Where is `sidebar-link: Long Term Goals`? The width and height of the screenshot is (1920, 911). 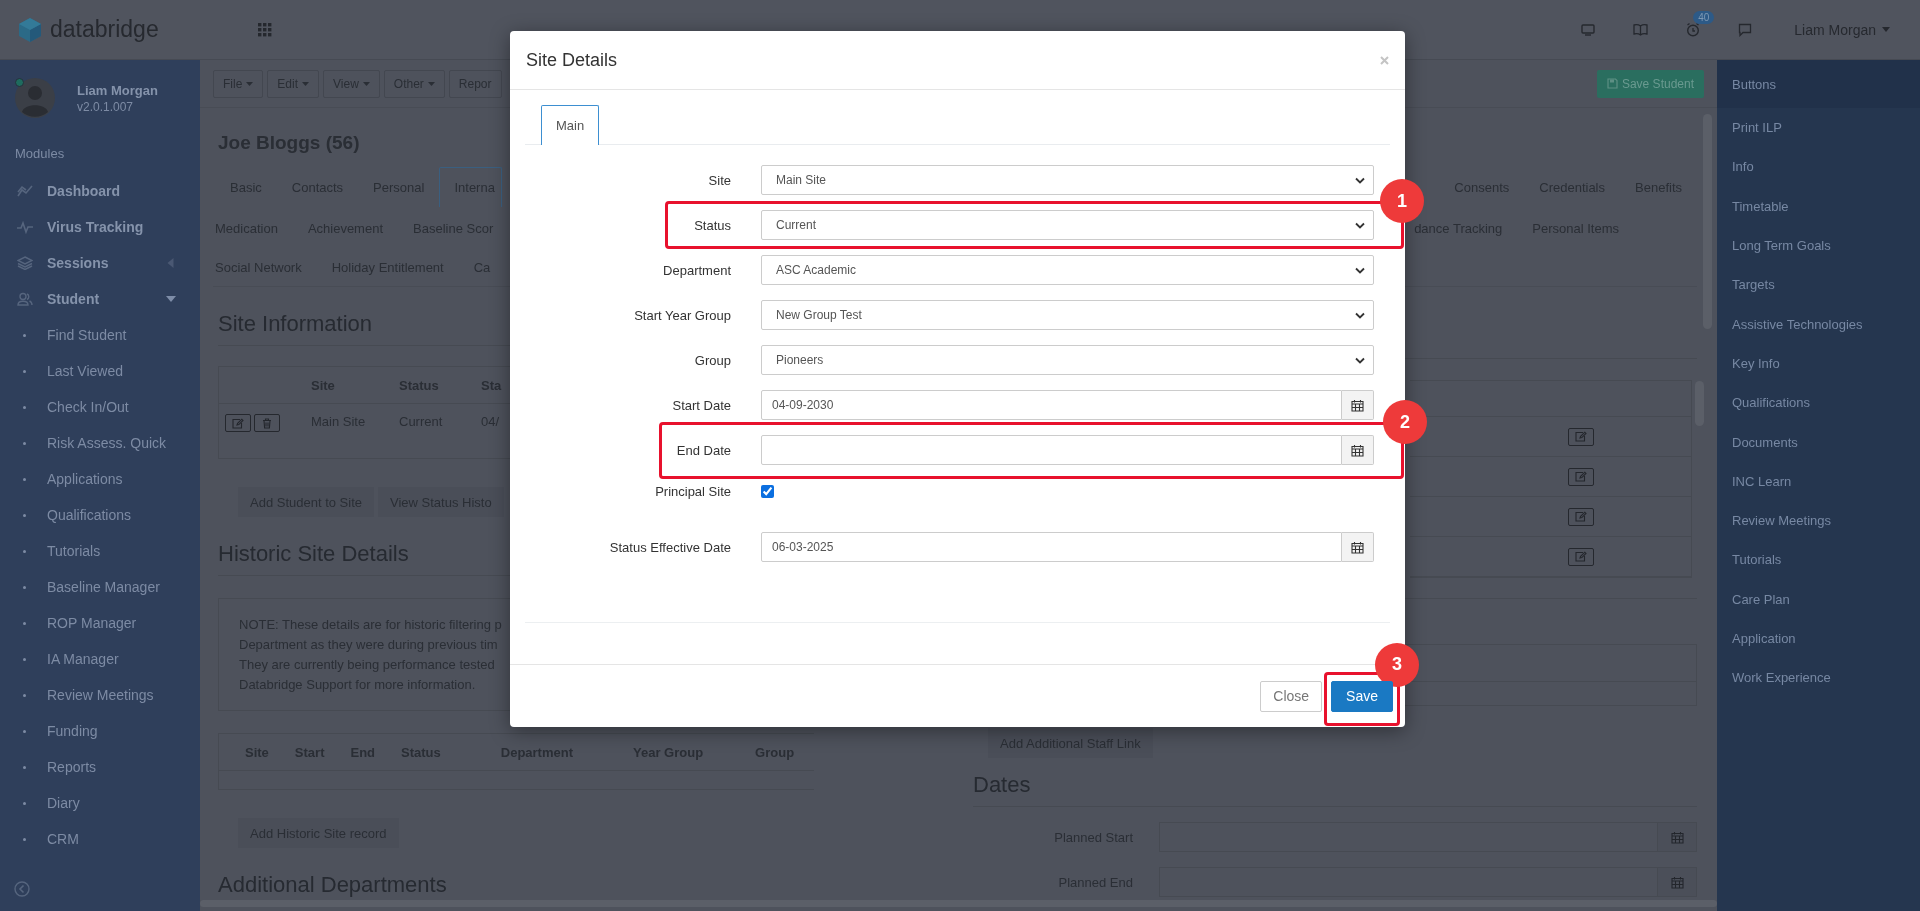
sidebar-link: Long Term Goals is located at coordinates (1818, 245).